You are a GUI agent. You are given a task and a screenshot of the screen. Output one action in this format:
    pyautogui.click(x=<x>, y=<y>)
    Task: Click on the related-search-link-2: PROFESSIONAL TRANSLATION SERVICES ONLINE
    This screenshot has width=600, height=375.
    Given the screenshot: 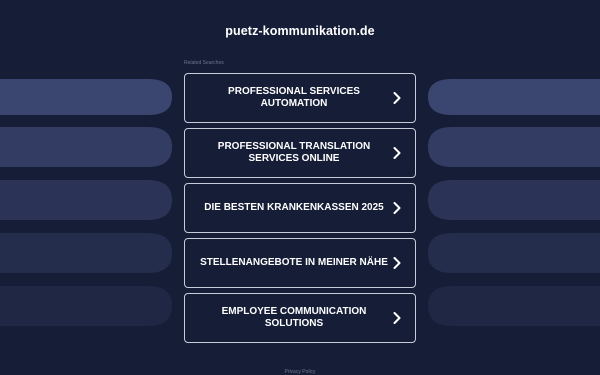 What is the action you would take?
    pyautogui.click(x=300, y=153)
    